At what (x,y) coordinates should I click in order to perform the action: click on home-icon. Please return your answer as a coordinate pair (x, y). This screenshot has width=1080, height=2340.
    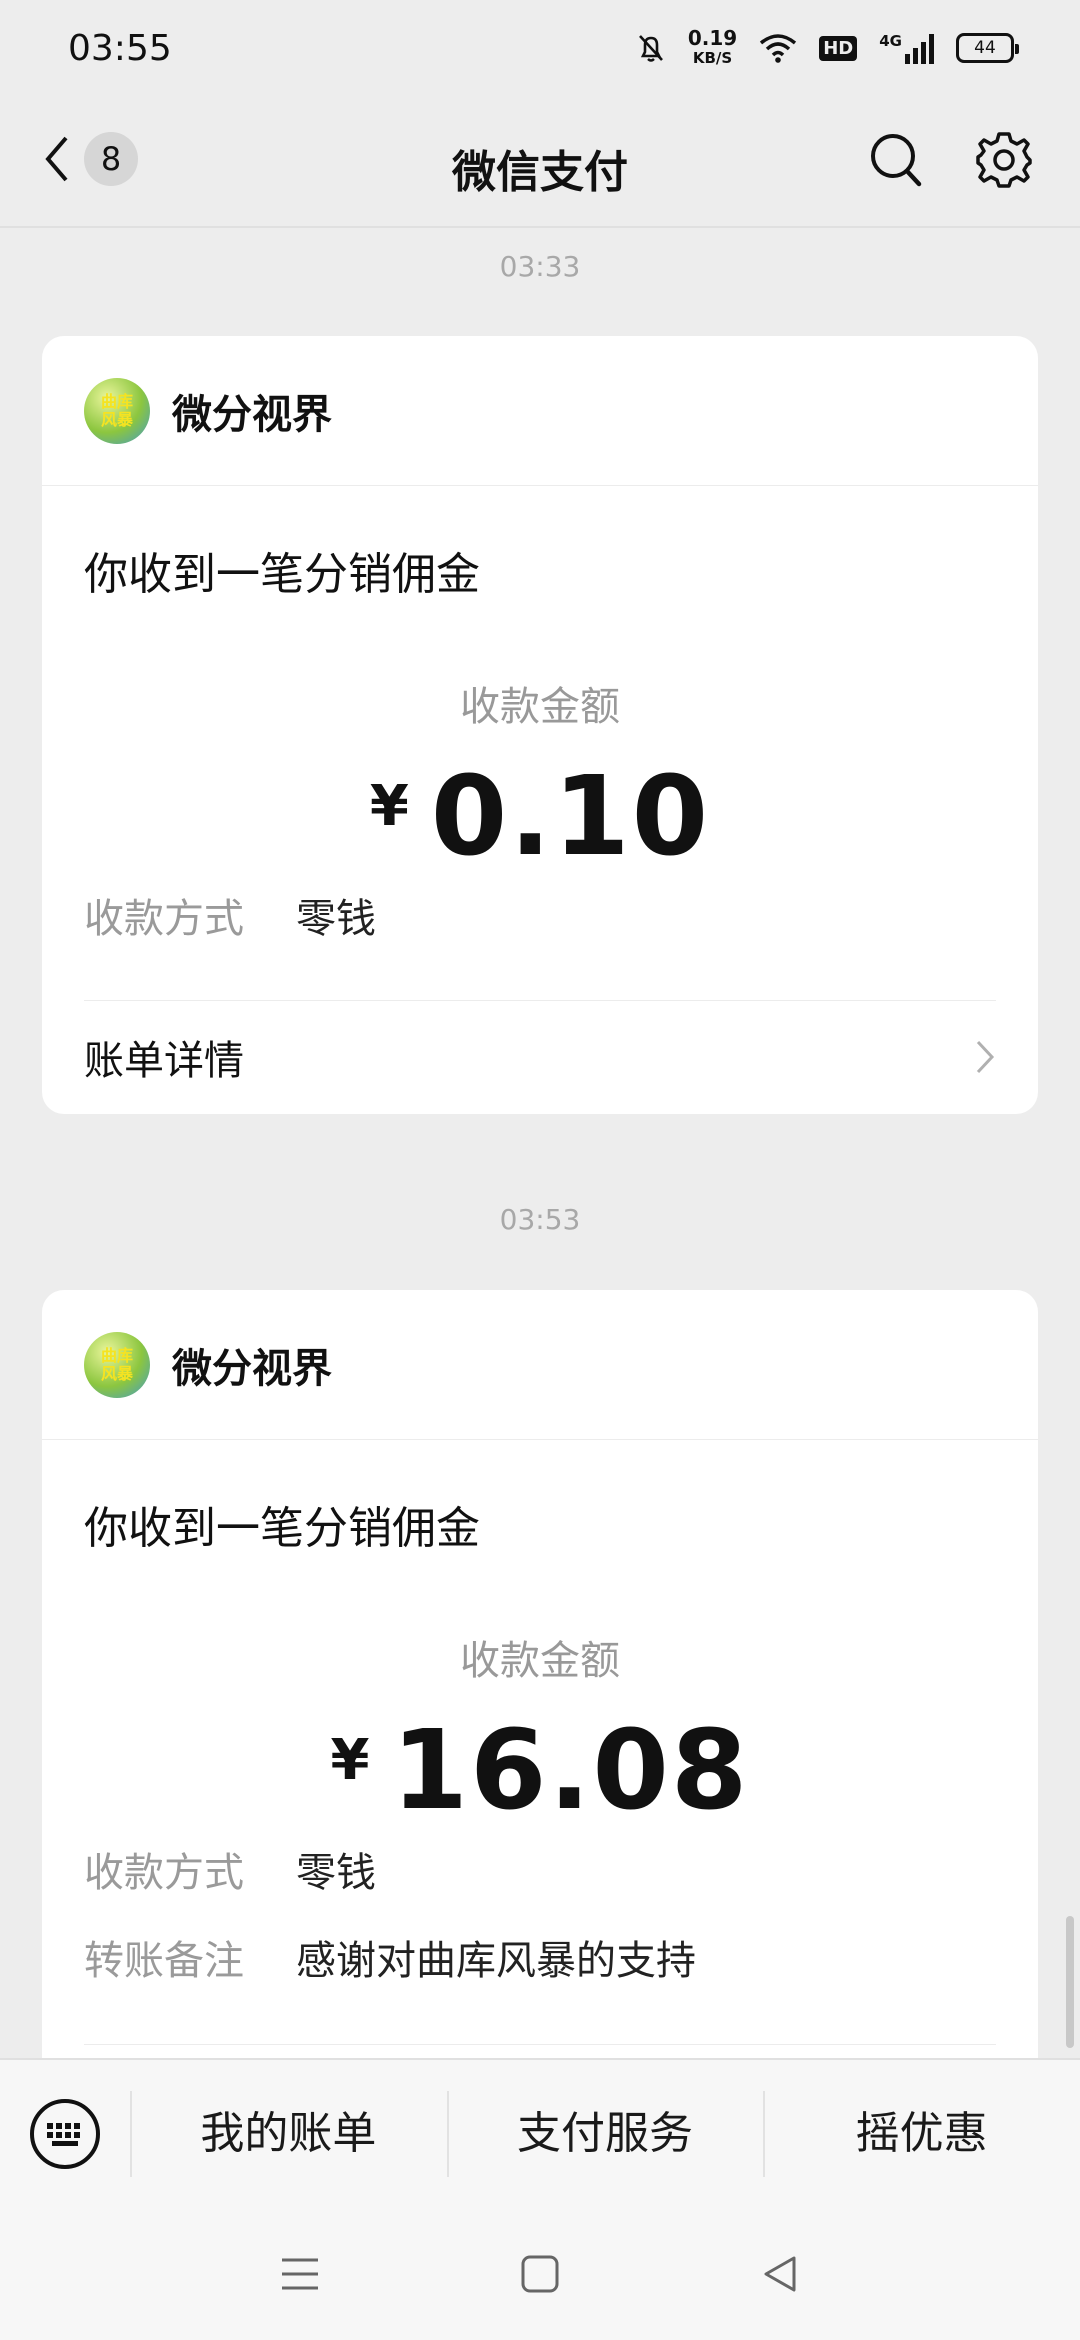
    Looking at the image, I should click on (540, 2274).